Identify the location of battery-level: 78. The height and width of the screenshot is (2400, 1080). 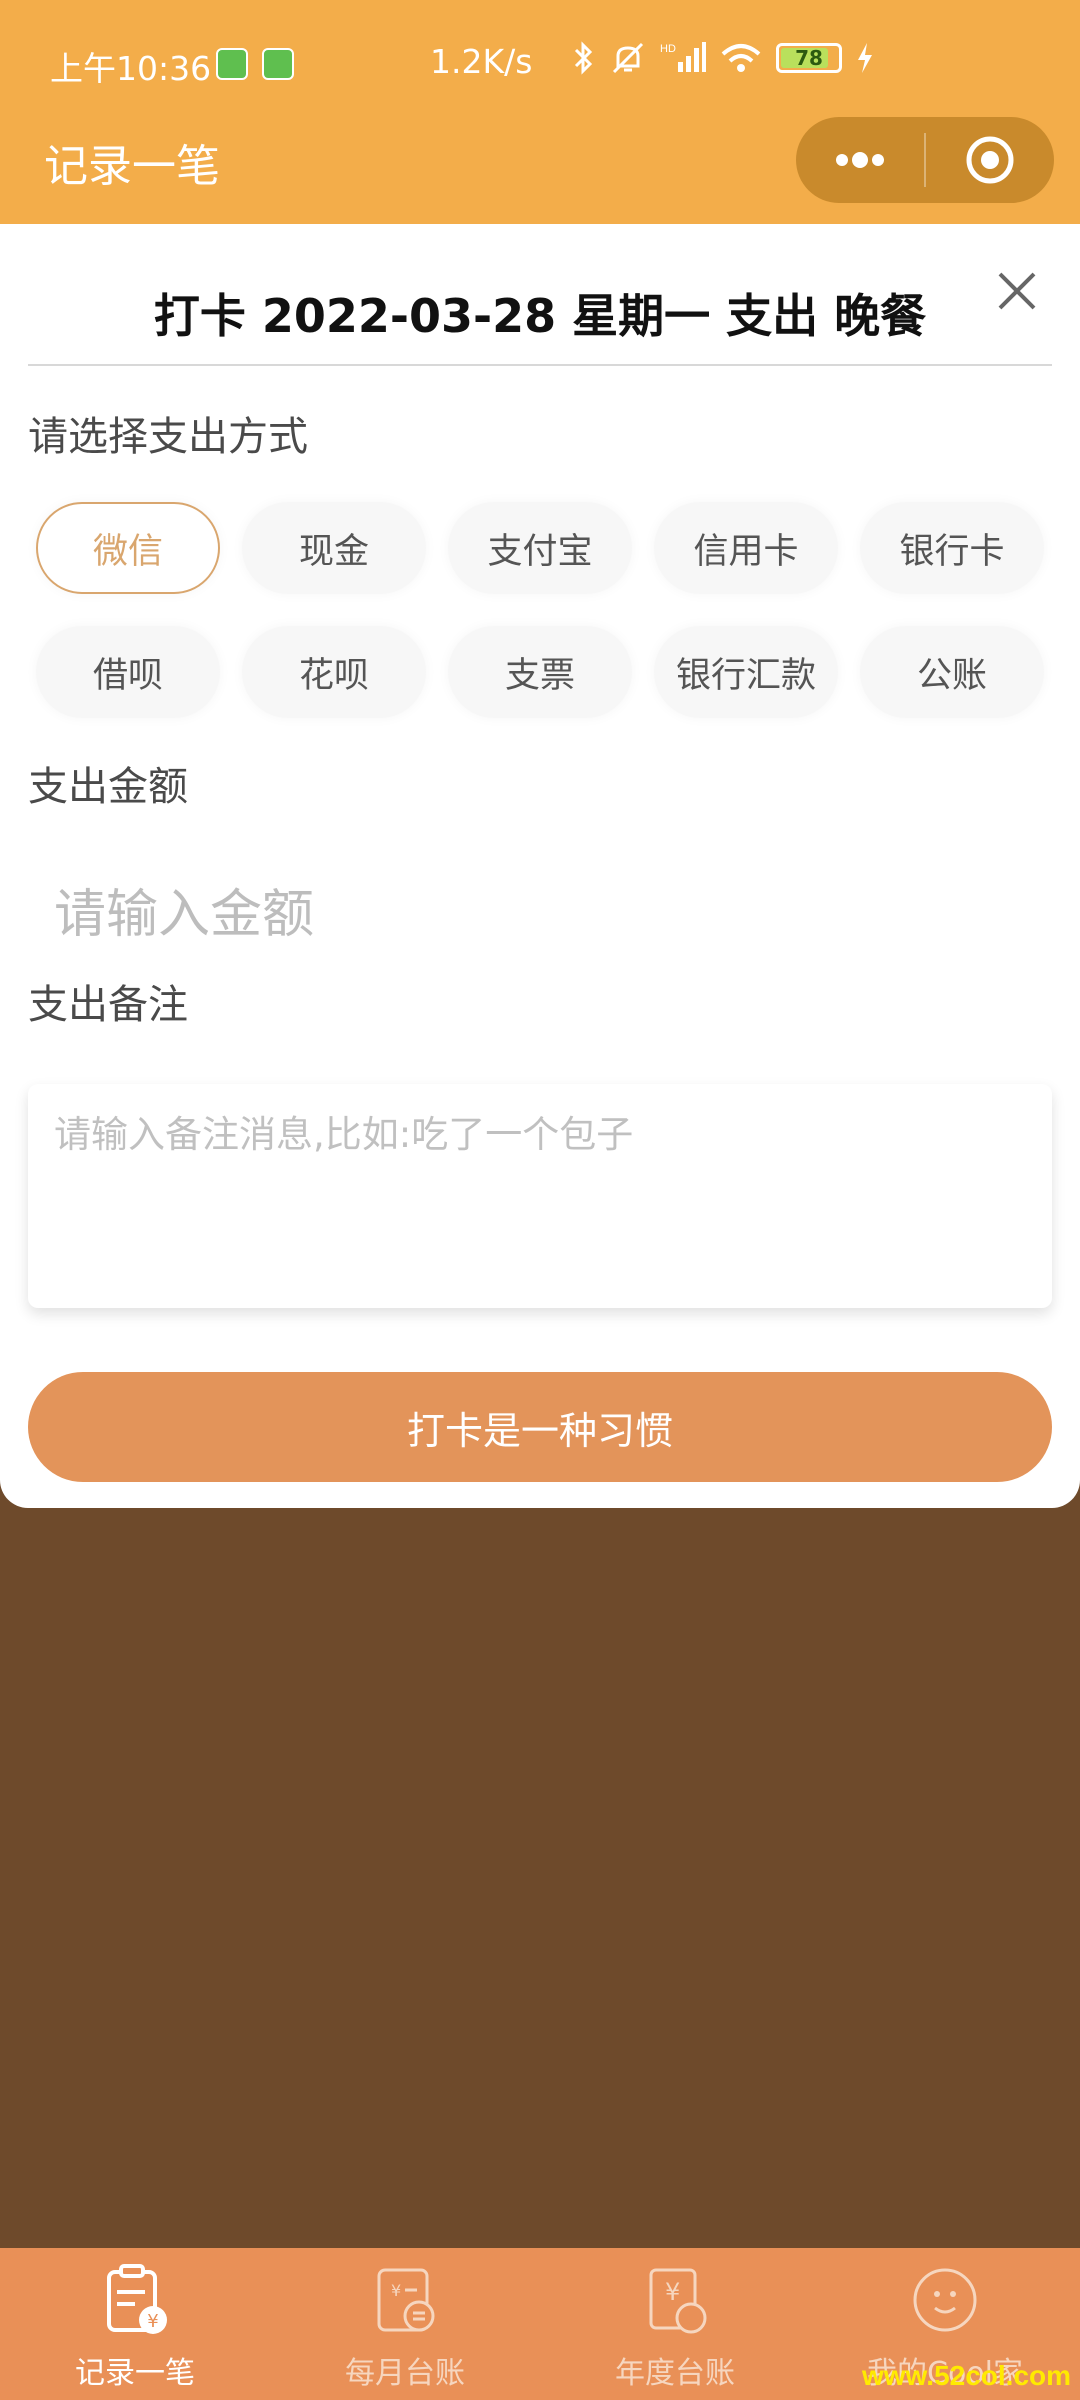
(809, 58).